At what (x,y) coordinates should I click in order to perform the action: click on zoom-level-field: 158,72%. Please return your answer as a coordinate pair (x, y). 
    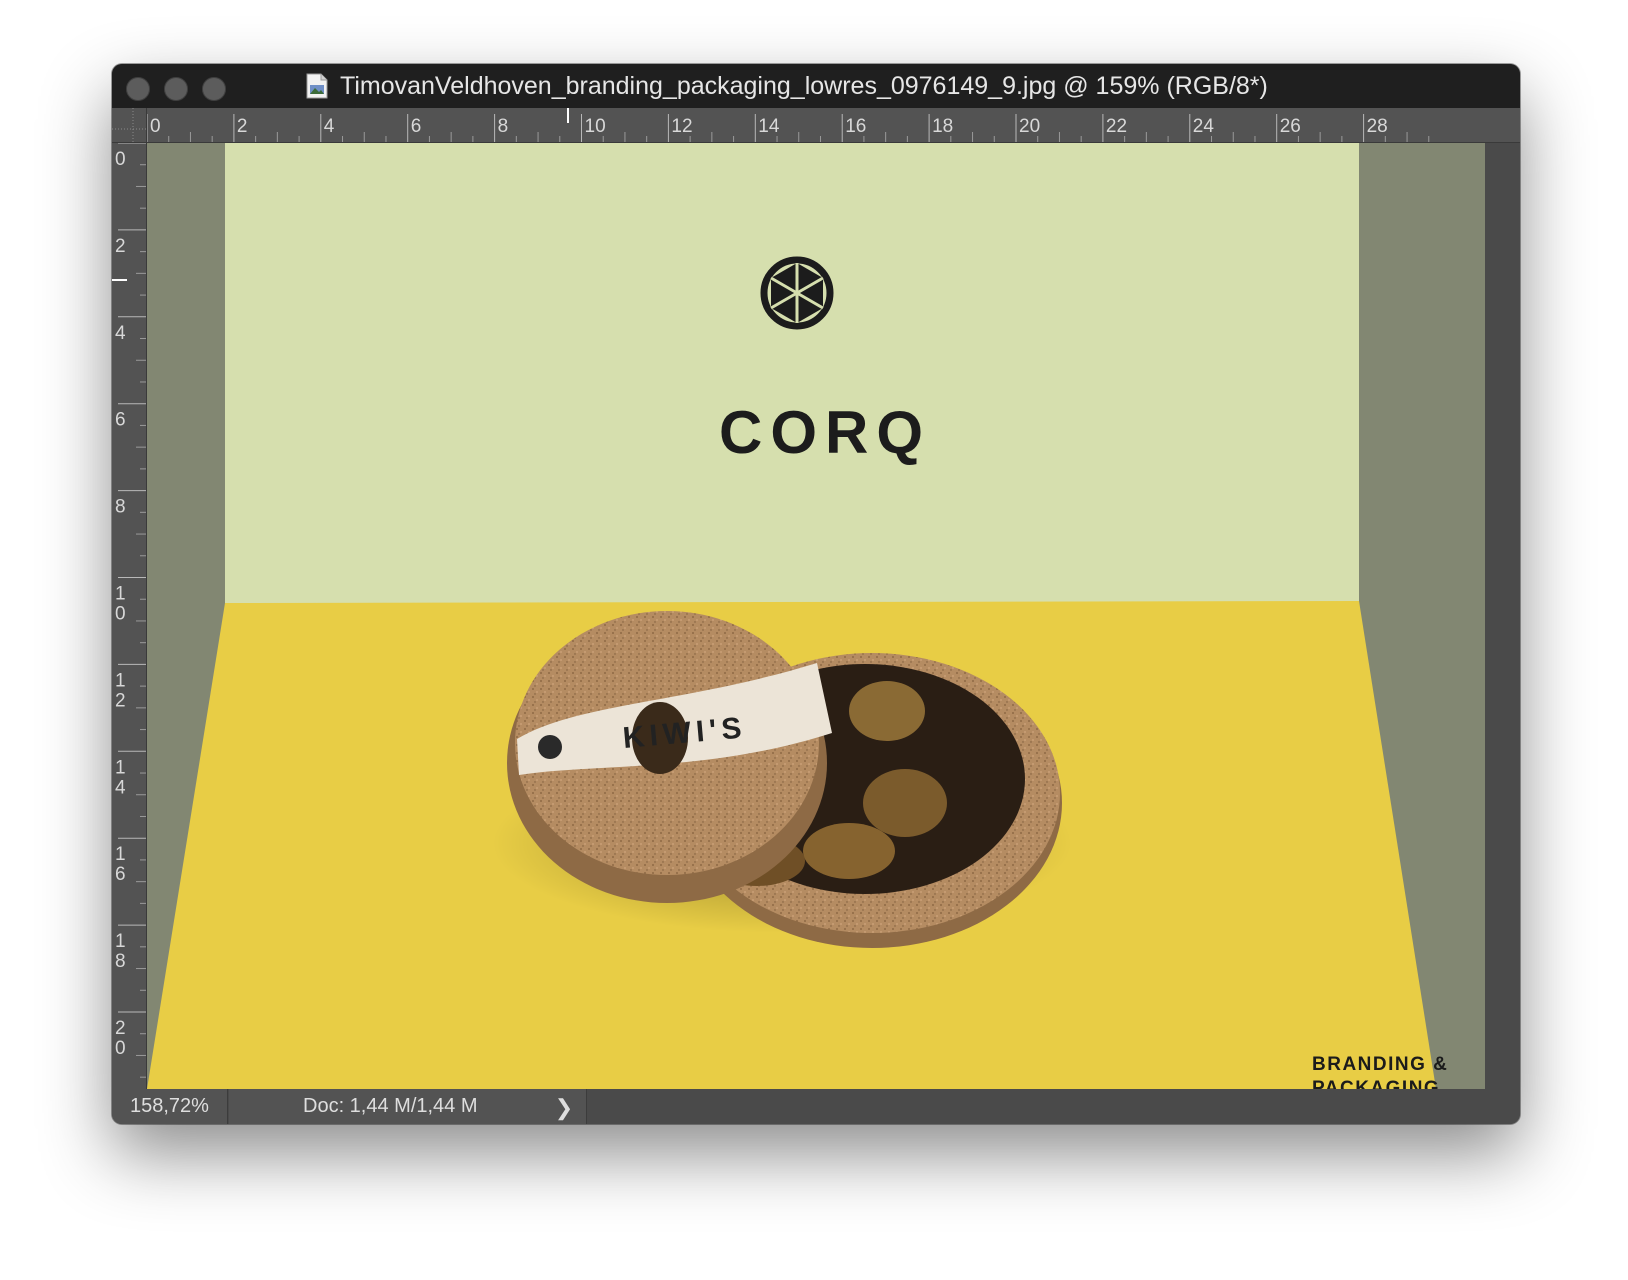
    Looking at the image, I should click on (170, 1106).